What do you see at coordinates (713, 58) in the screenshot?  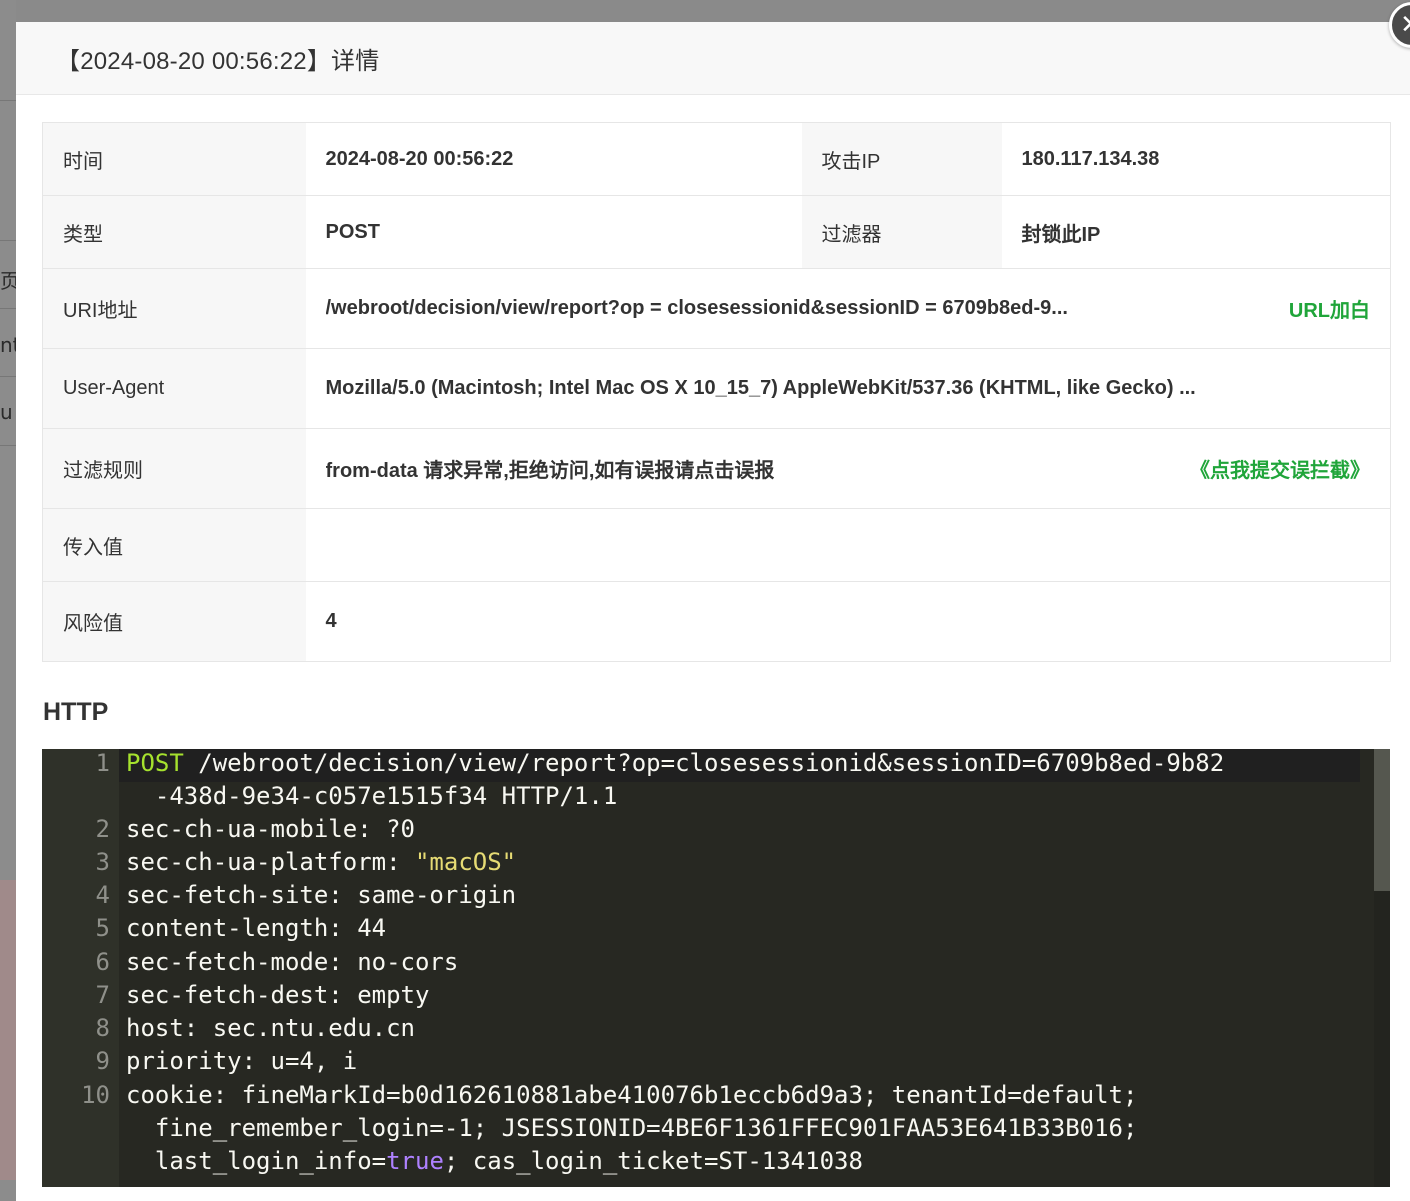 I see `modal-header: 【2024-08-20 00:56:22】详情` at bounding box center [713, 58].